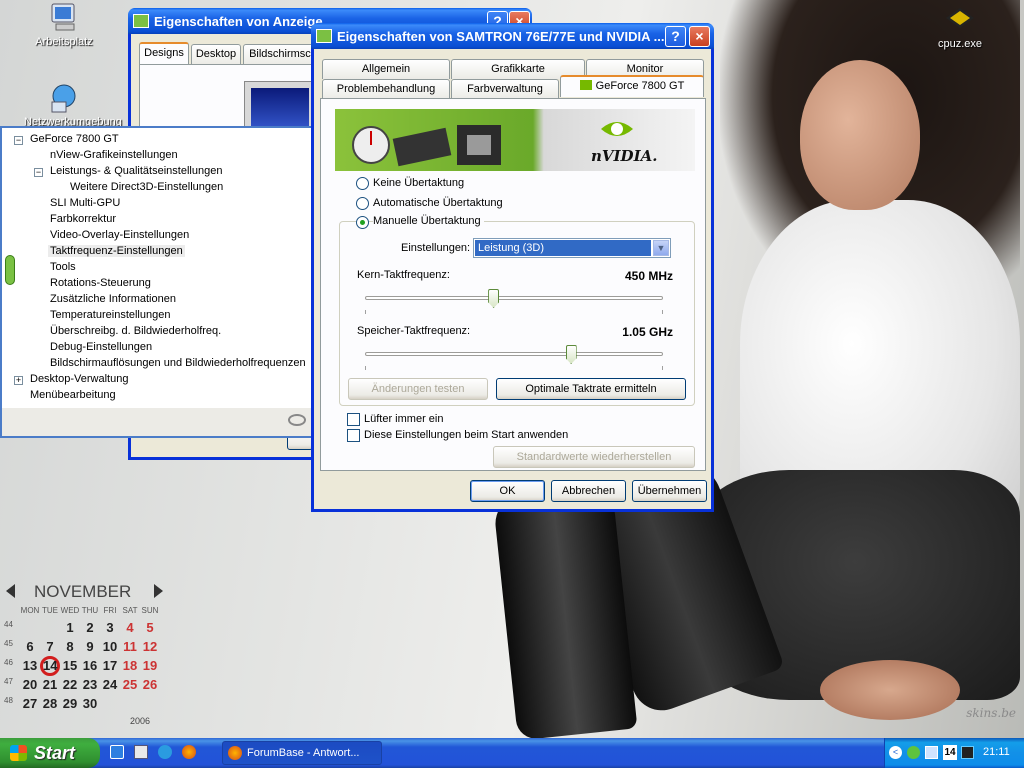  I want to click on tree-item: Tools, so click(63, 267).